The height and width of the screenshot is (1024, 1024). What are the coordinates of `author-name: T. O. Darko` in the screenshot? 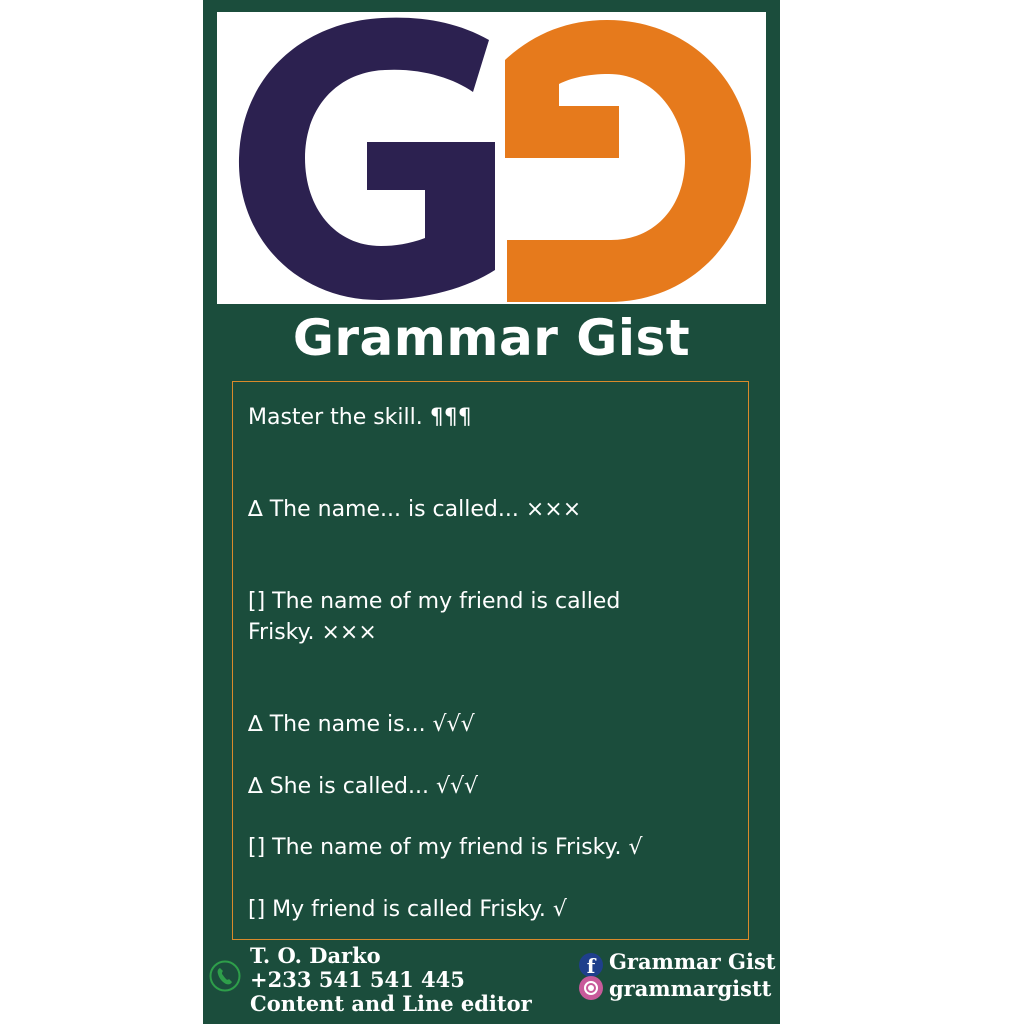 It's located at (315, 955).